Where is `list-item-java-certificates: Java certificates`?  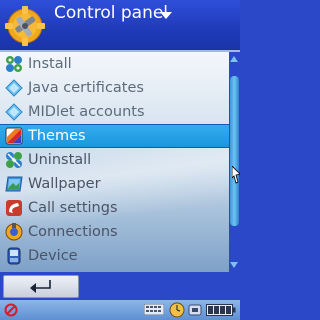 list-item-java-certificates: Java certificates is located at coordinates (114, 88).